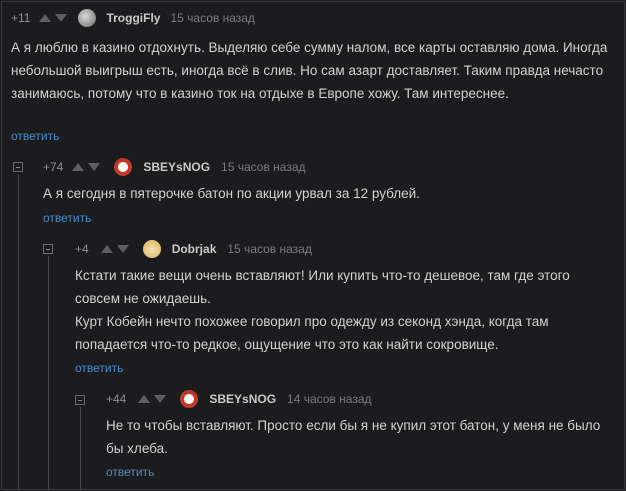  What do you see at coordinates (329, 399) in the screenshot?
I see `timestamp: 14 часов назад` at bounding box center [329, 399].